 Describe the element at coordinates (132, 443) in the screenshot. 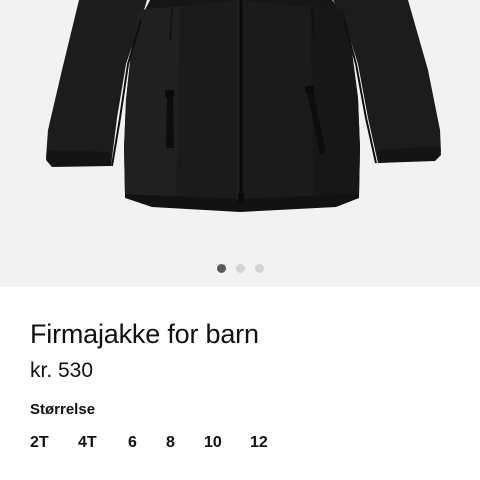

I see `size-option-6: 6` at that location.